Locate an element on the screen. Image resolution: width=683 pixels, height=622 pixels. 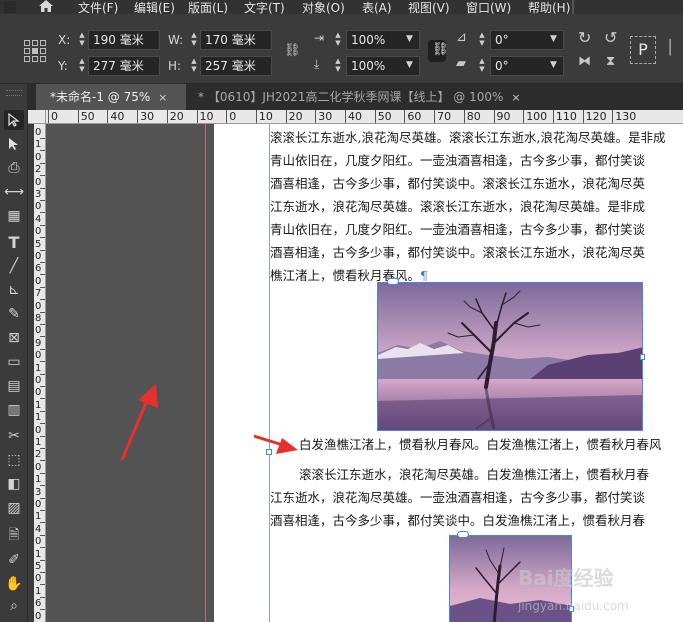
shear-stepper: ▲ ▼ is located at coordinates (482, 66).